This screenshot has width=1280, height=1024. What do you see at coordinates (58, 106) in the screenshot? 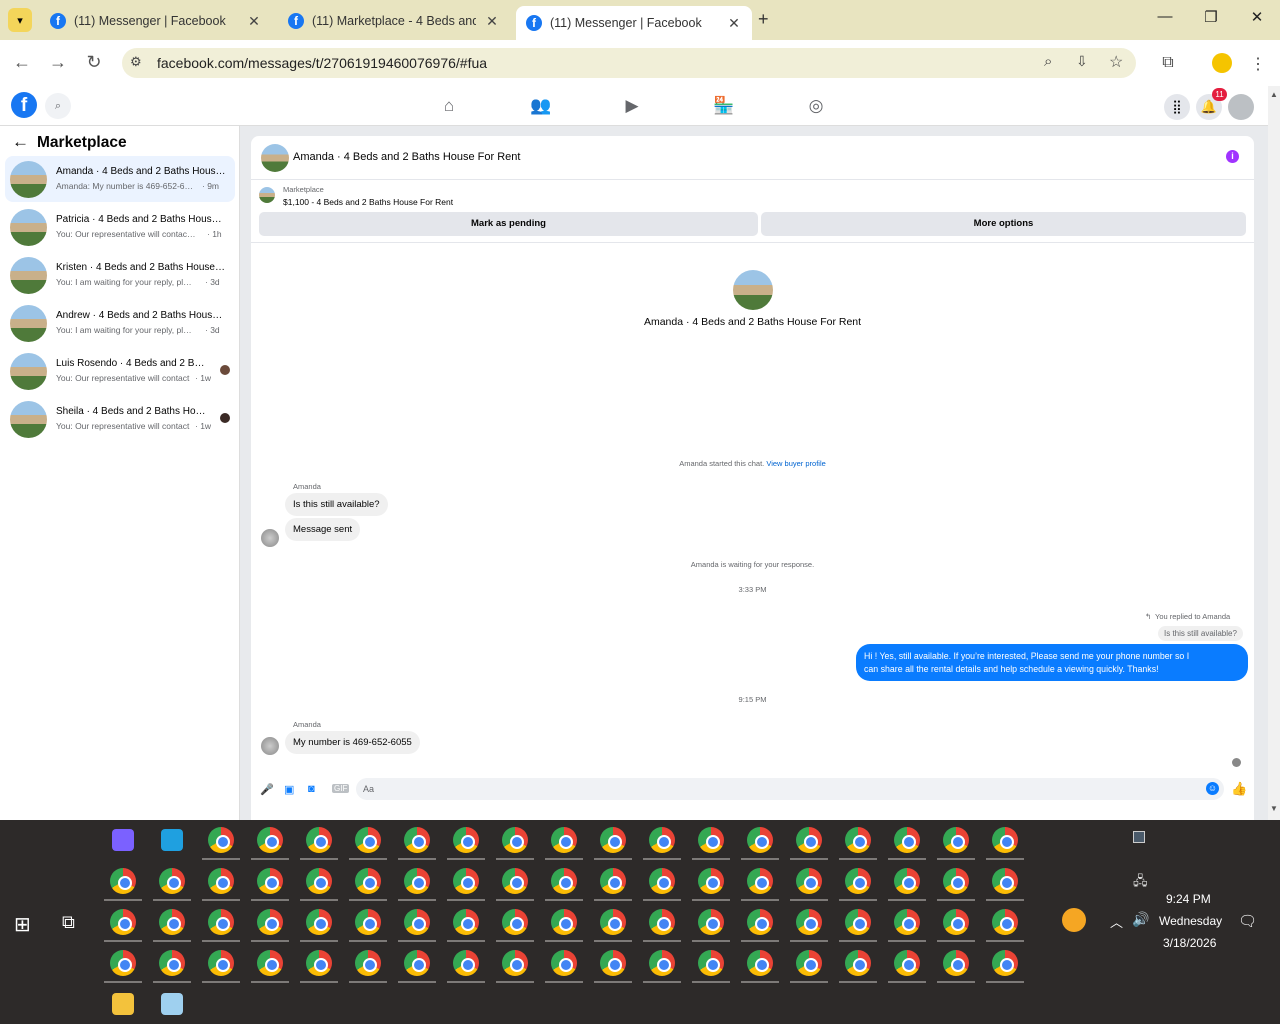
I see `search-icon: ⌕` at bounding box center [58, 106].